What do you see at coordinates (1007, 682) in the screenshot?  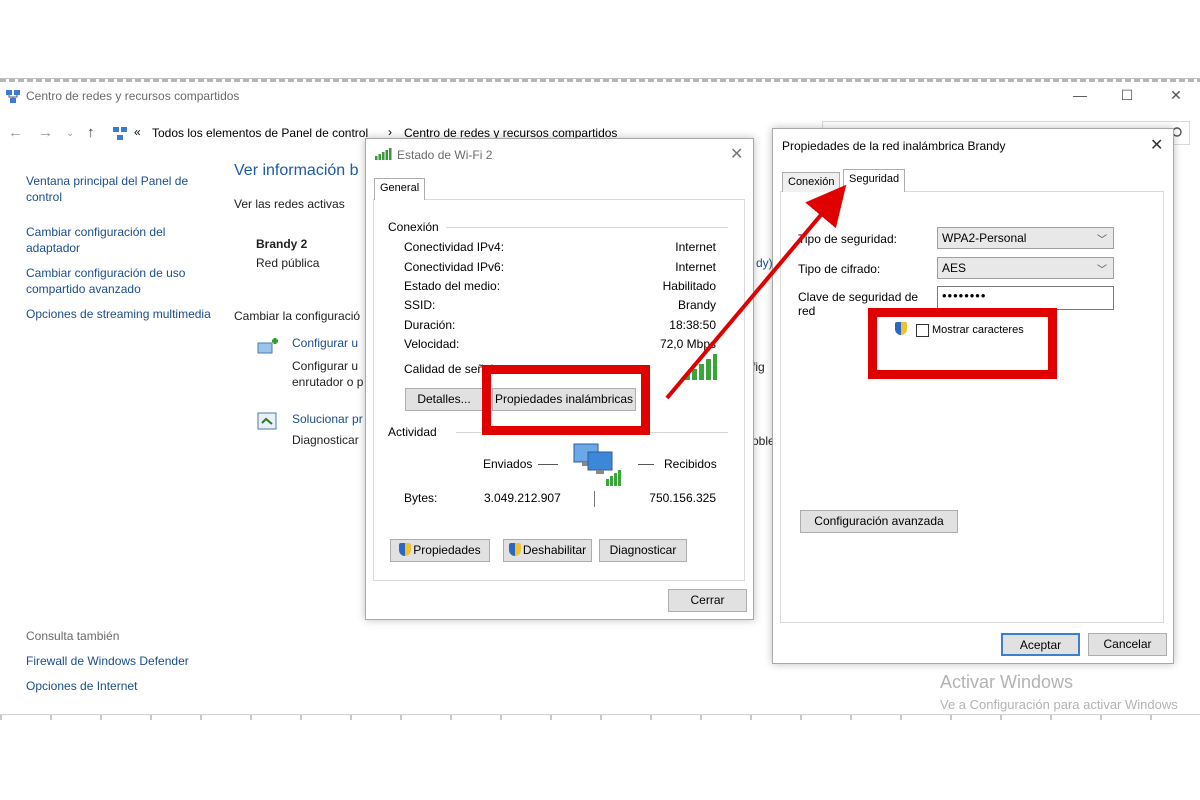 I see `activation-watermark-title: Activar Windows` at bounding box center [1007, 682].